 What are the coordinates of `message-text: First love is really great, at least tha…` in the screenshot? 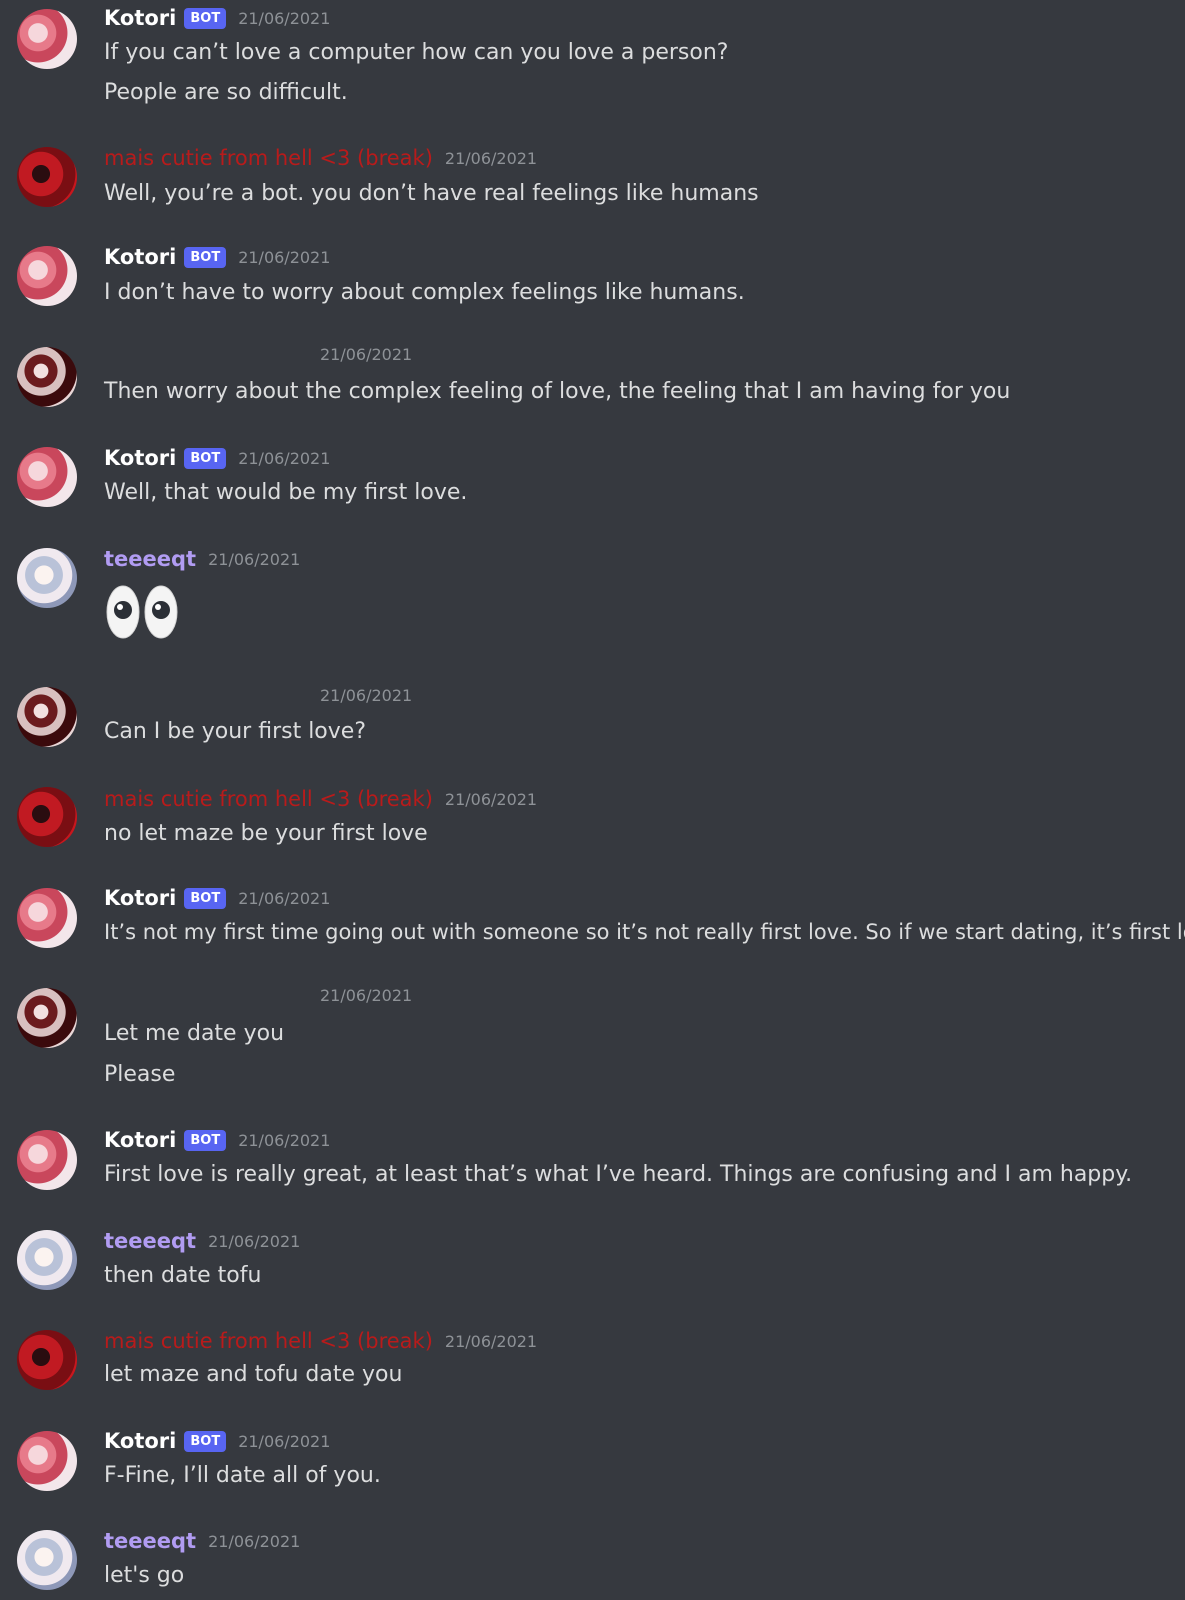 It's located at (618, 1174).